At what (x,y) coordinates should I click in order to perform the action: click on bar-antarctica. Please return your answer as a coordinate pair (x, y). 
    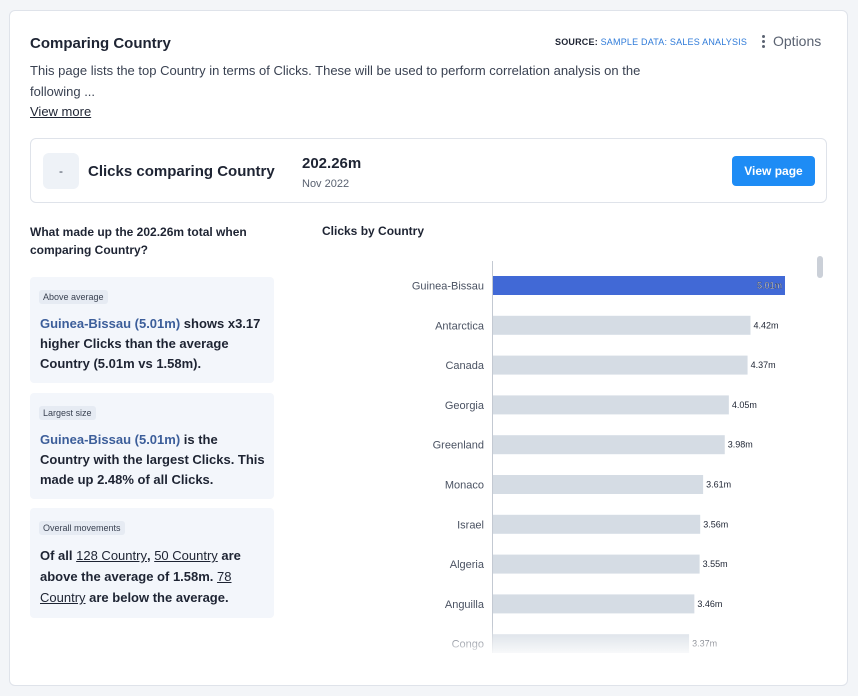
    Looking at the image, I should click on (621, 325).